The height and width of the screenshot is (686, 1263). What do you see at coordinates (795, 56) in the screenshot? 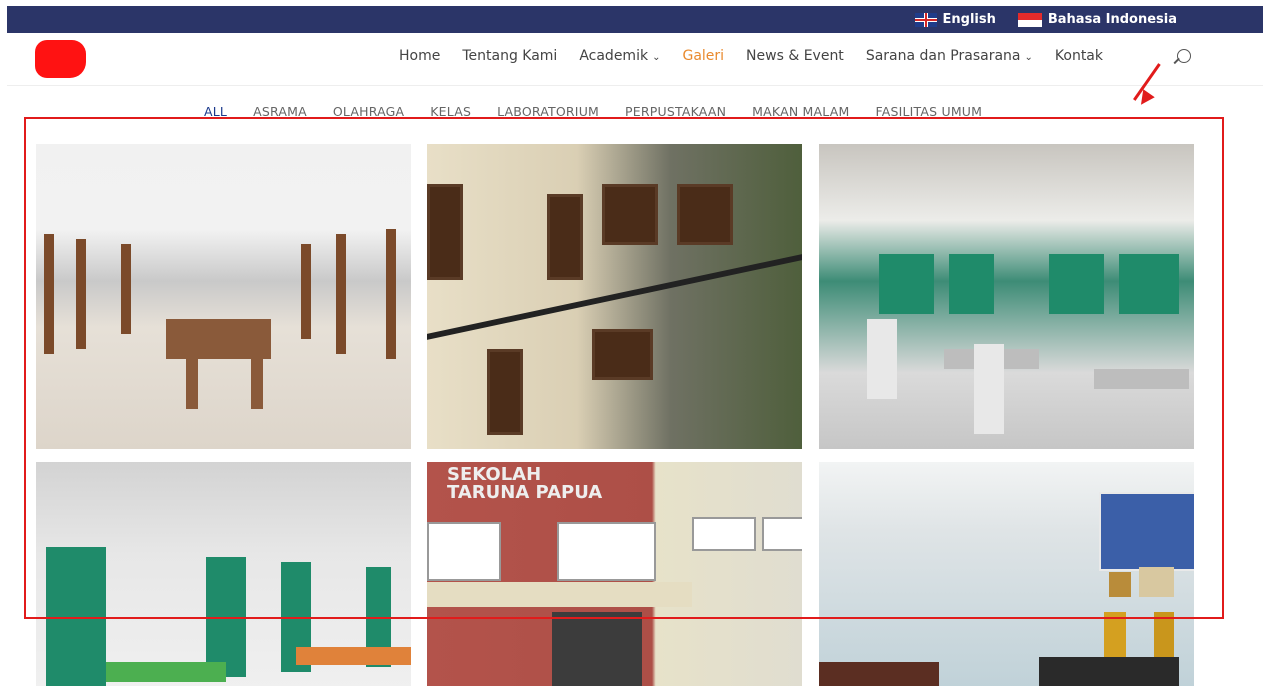
I see `nav-news-event: News & Event` at bounding box center [795, 56].